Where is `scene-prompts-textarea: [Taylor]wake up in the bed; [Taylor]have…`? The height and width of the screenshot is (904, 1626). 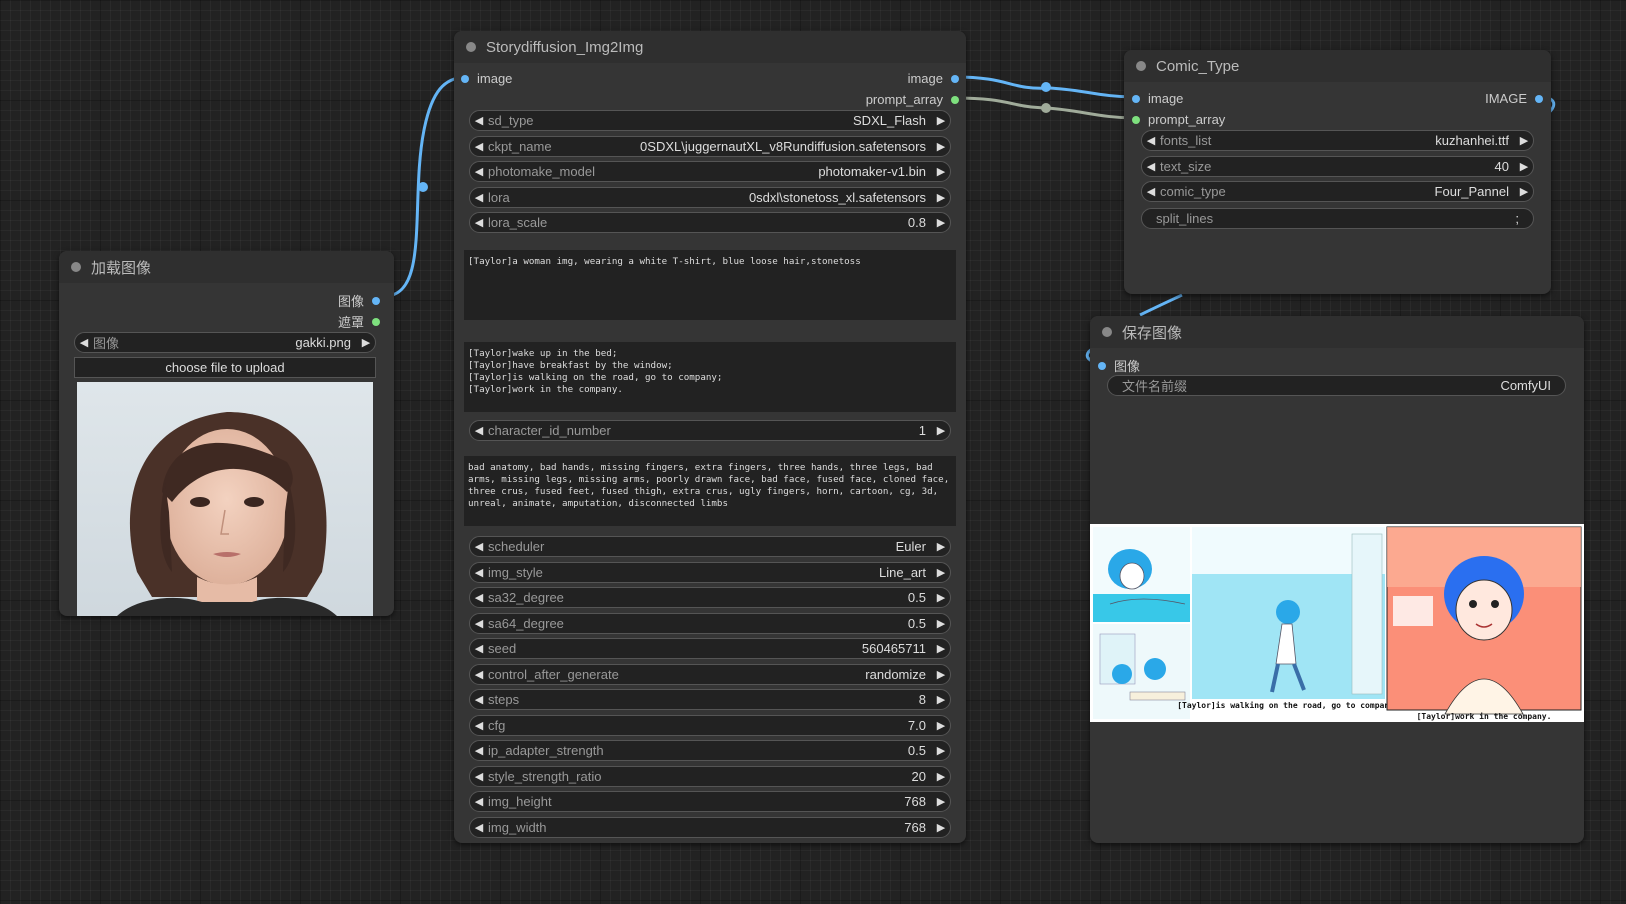
scene-prompts-textarea: [Taylor]wake up in the bed; [Taylor]have… is located at coordinates (710, 377).